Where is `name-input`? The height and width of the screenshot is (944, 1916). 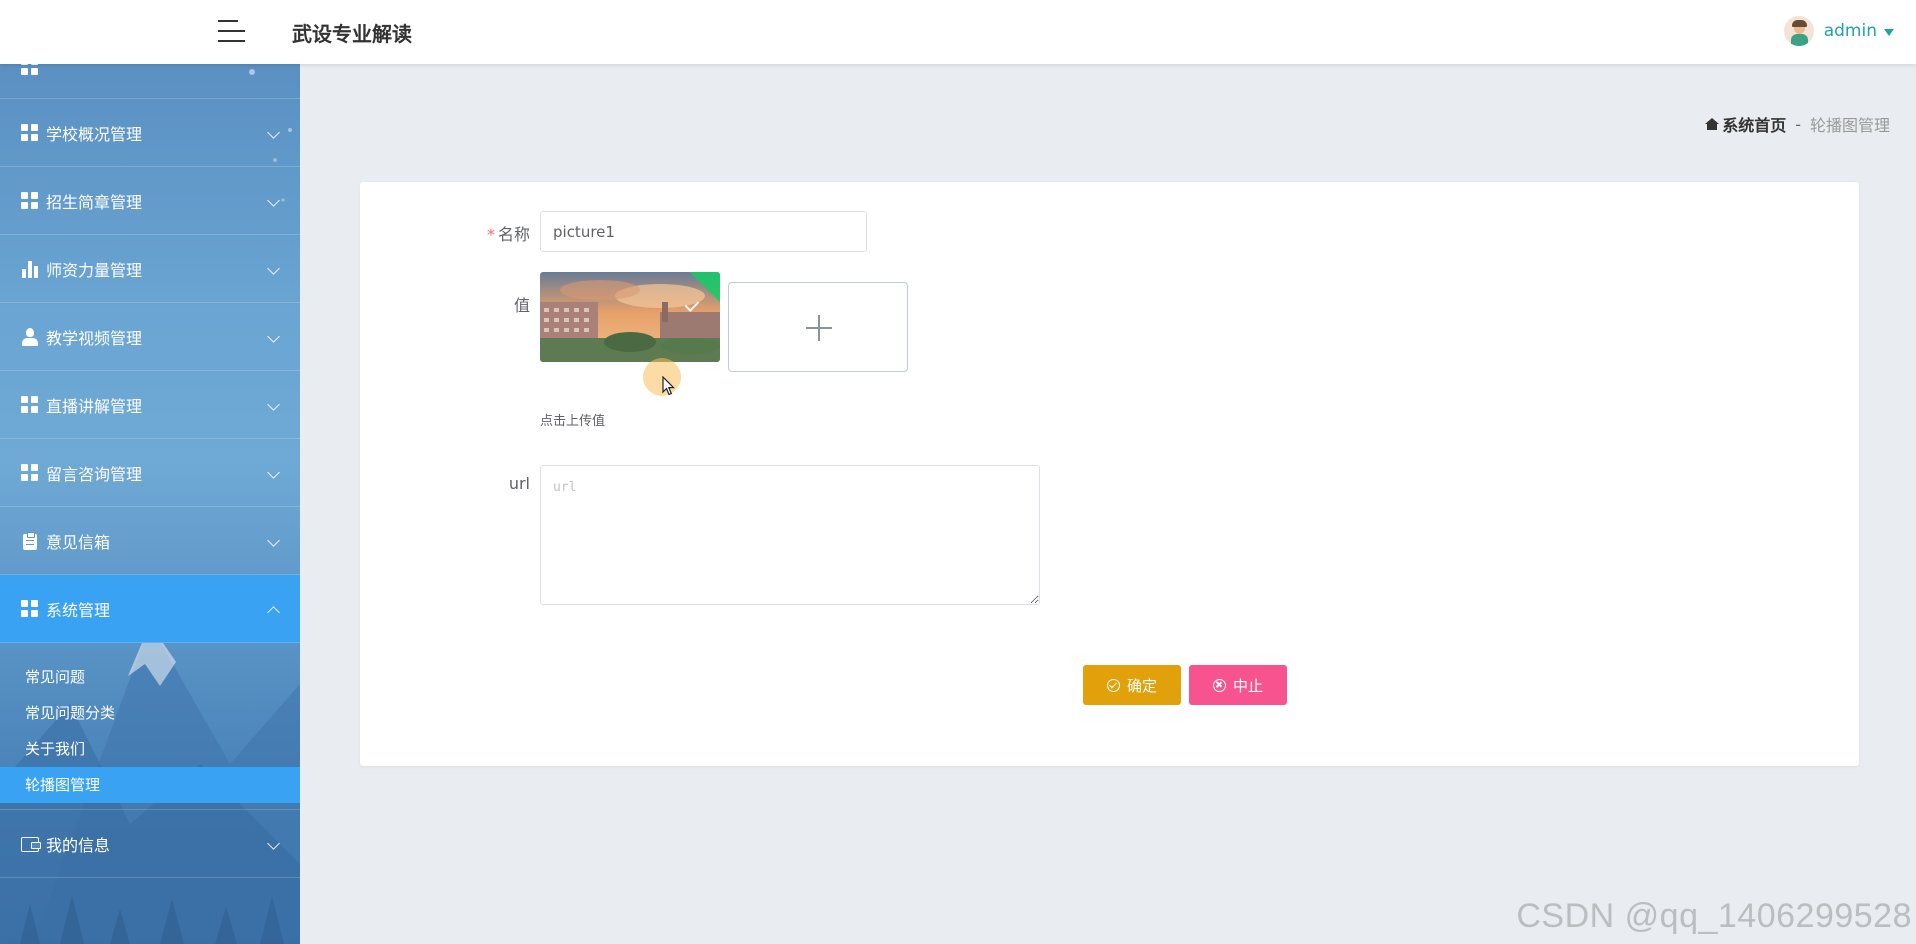 name-input is located at coordinates (703, 231).